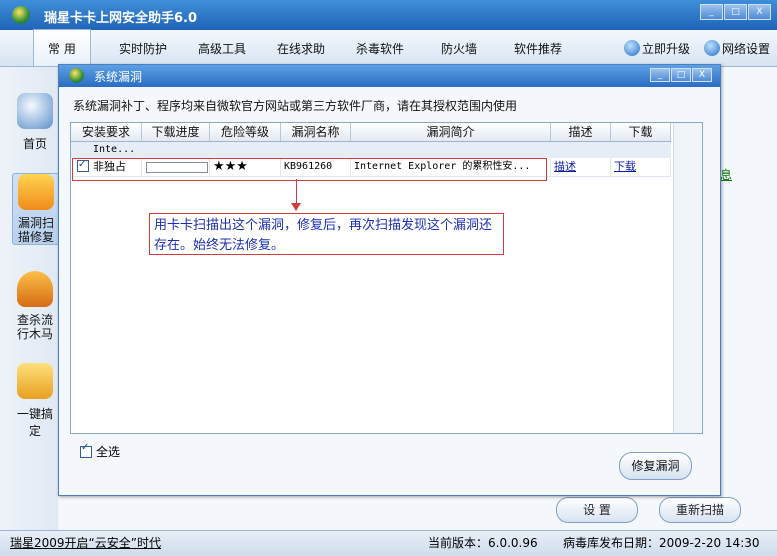 This screenshot has width=777, height=556. What do you see at coordinates (597, 510) in the screenshot?
I see `settings-button: 设 置` at bounding box center [597, 510].